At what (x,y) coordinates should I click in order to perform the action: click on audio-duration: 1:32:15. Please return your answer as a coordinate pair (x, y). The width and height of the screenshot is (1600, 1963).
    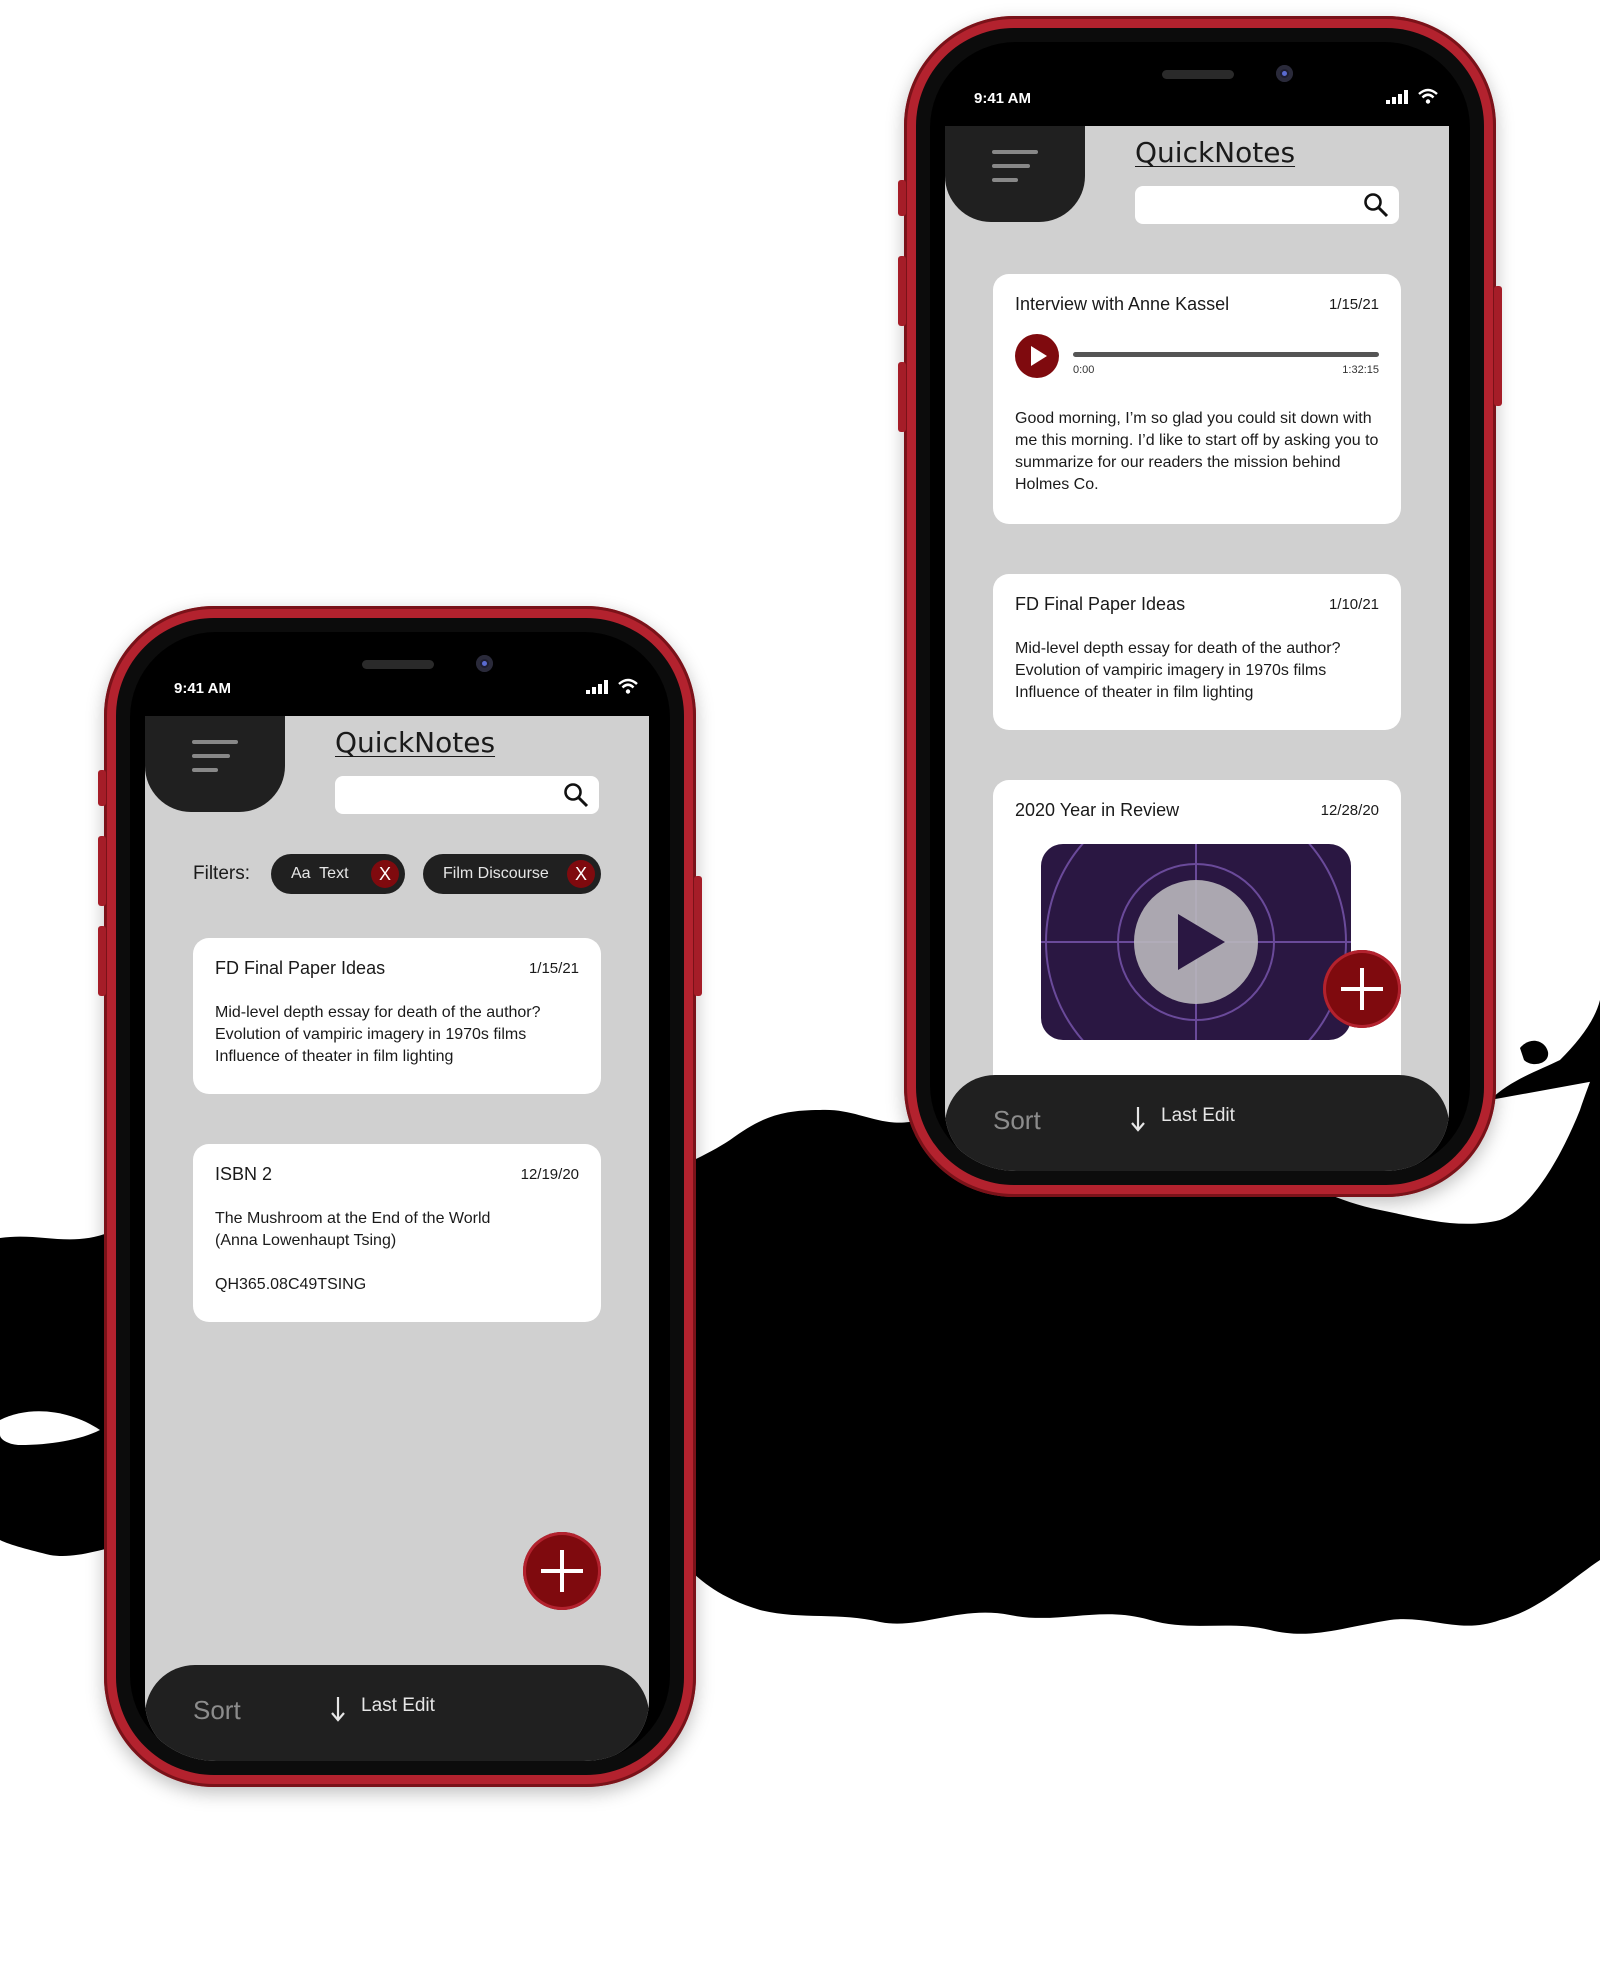
    Looking at the image, I should click on (1360, 370).